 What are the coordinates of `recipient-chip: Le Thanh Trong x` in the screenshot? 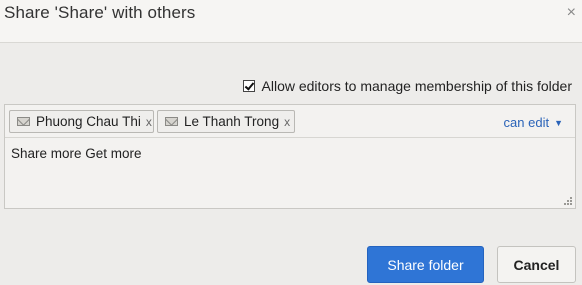 It's located at (226, 121).